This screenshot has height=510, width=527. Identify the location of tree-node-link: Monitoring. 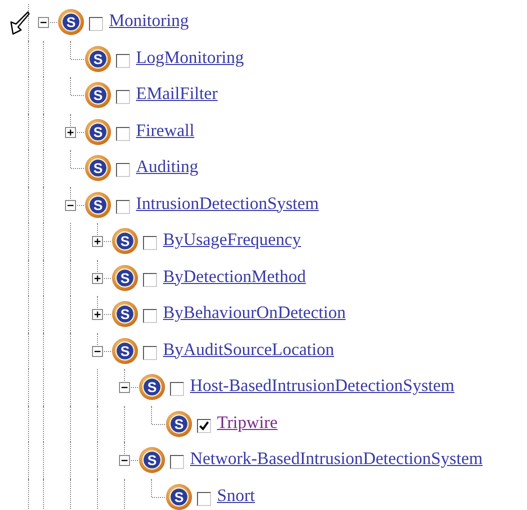
(149, 20).